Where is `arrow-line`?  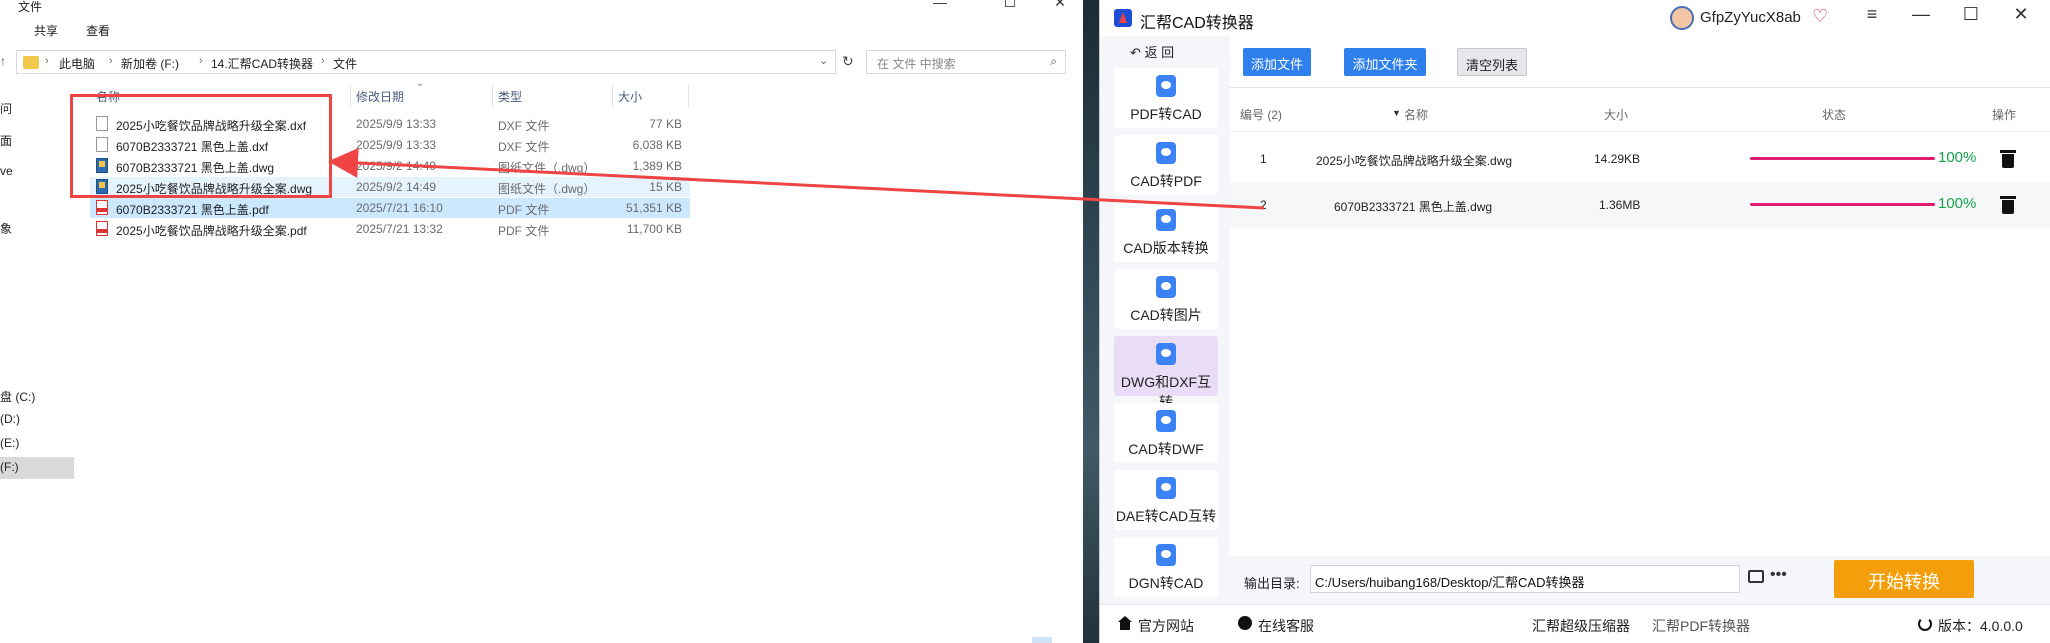
arrow-line is located at coordinates (796, 178).